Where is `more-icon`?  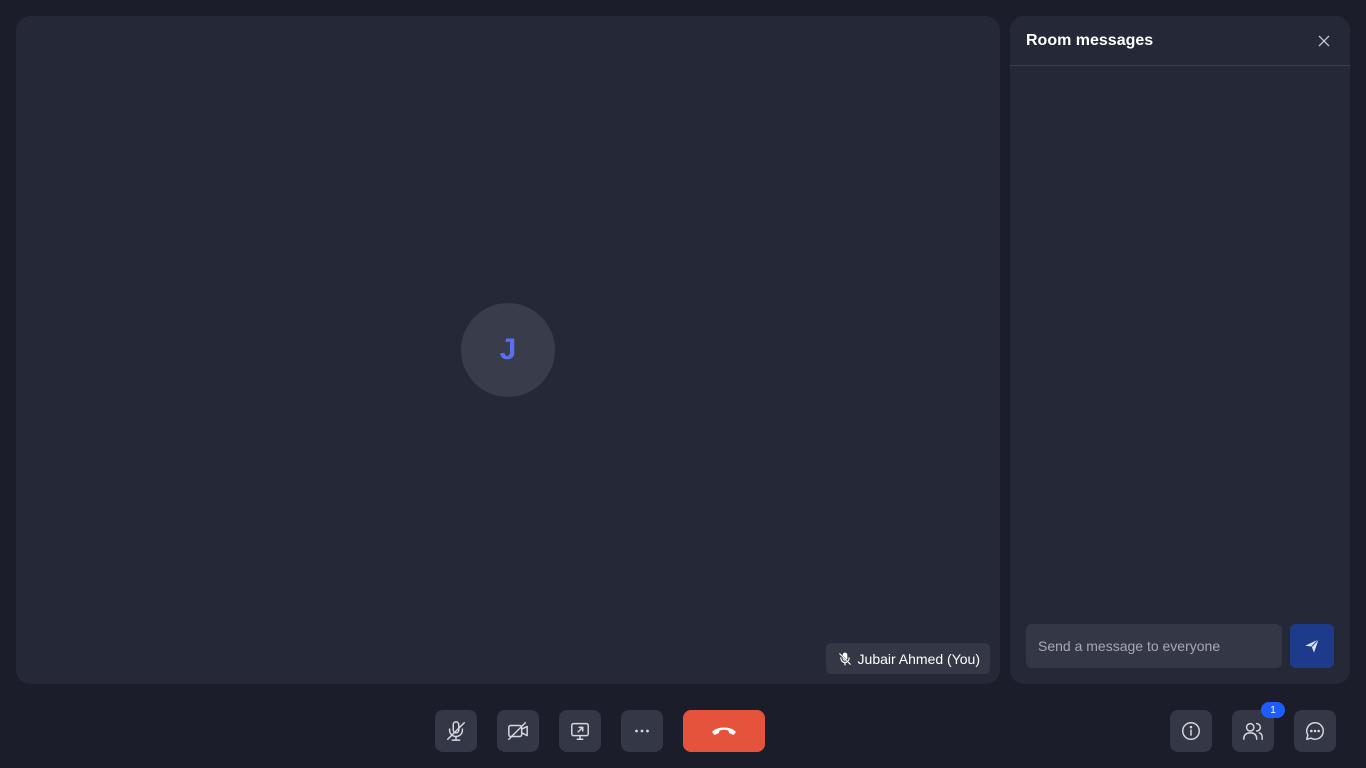
more-icon is located at coordinates (642, 731).